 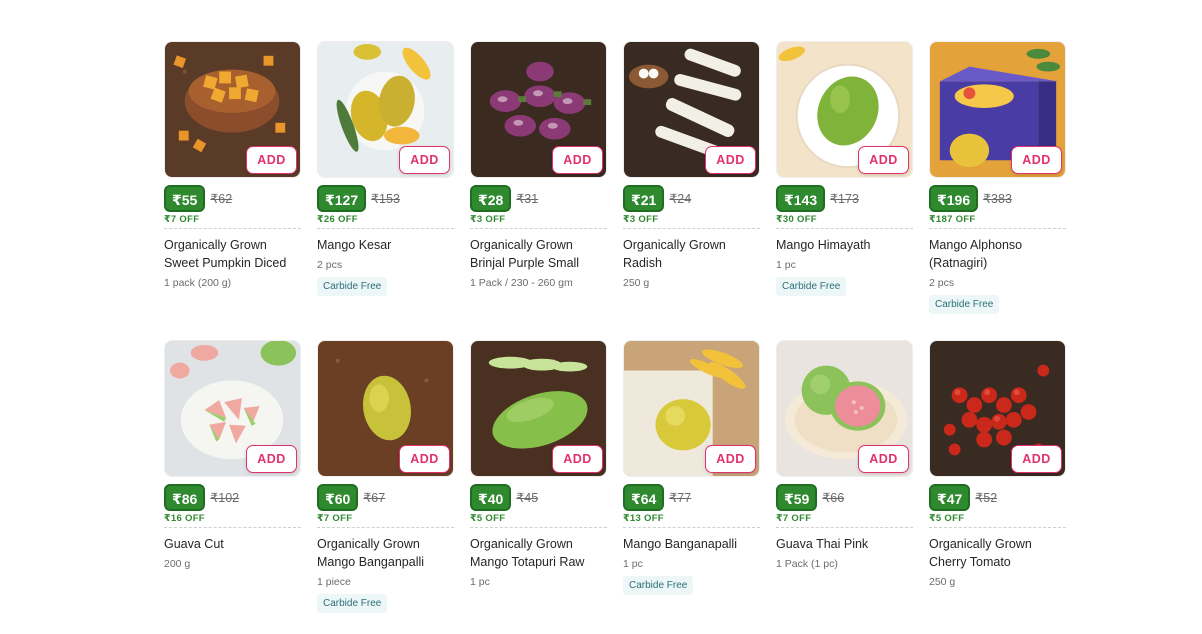 I want to click on price-row: ₹47 ₹52, so click(x=997, y=497).